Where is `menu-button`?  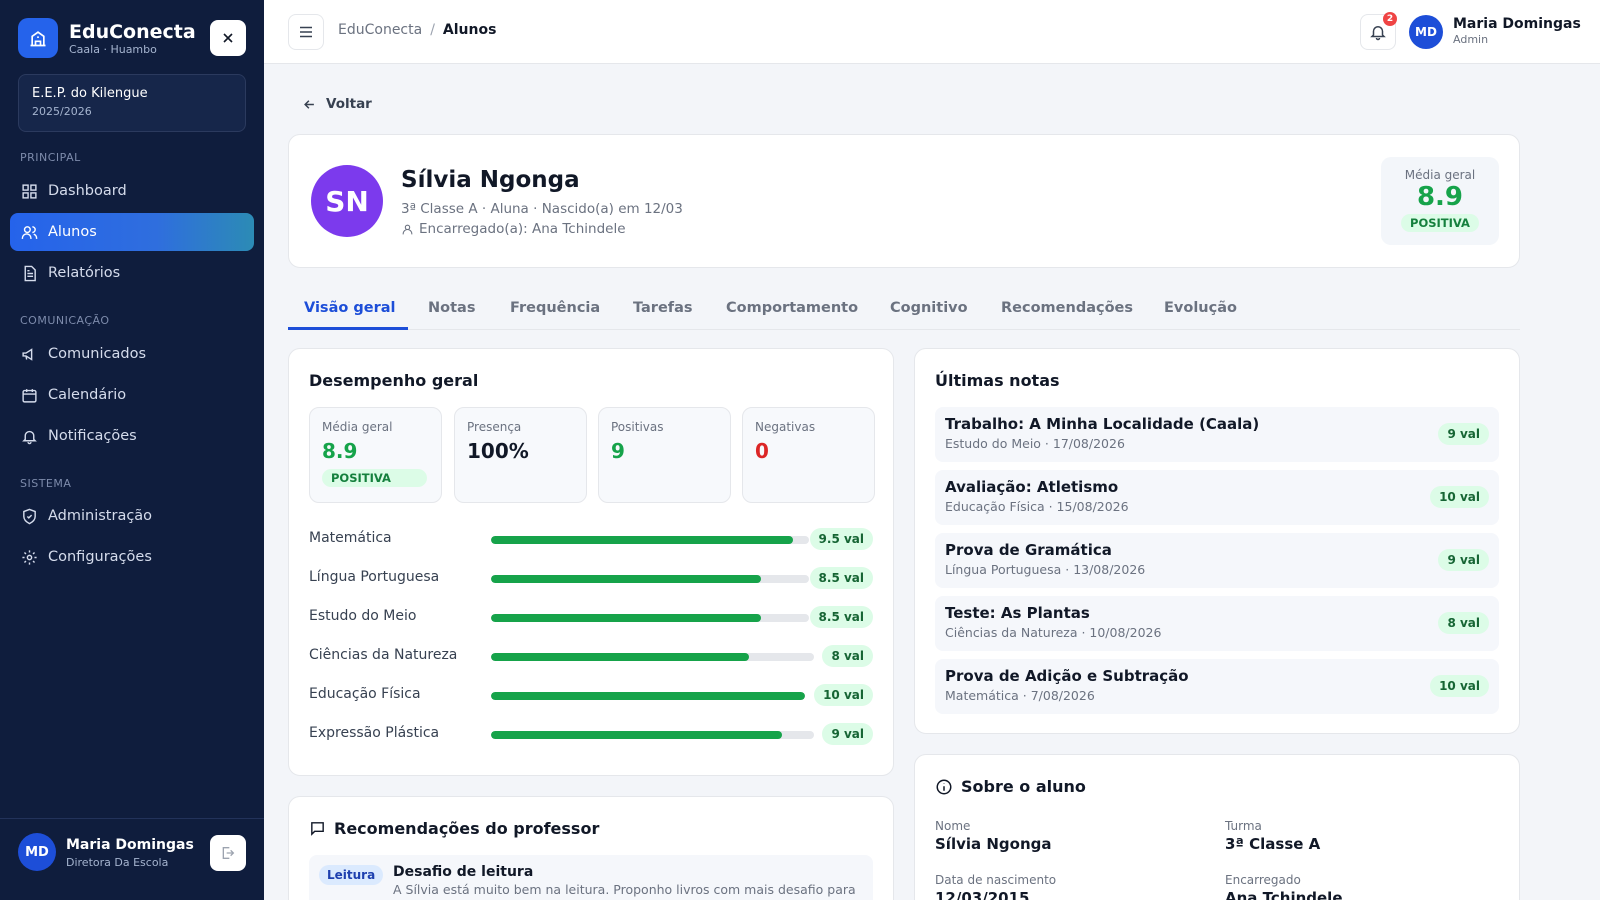 menu-button is located at coordinates (306, 32).